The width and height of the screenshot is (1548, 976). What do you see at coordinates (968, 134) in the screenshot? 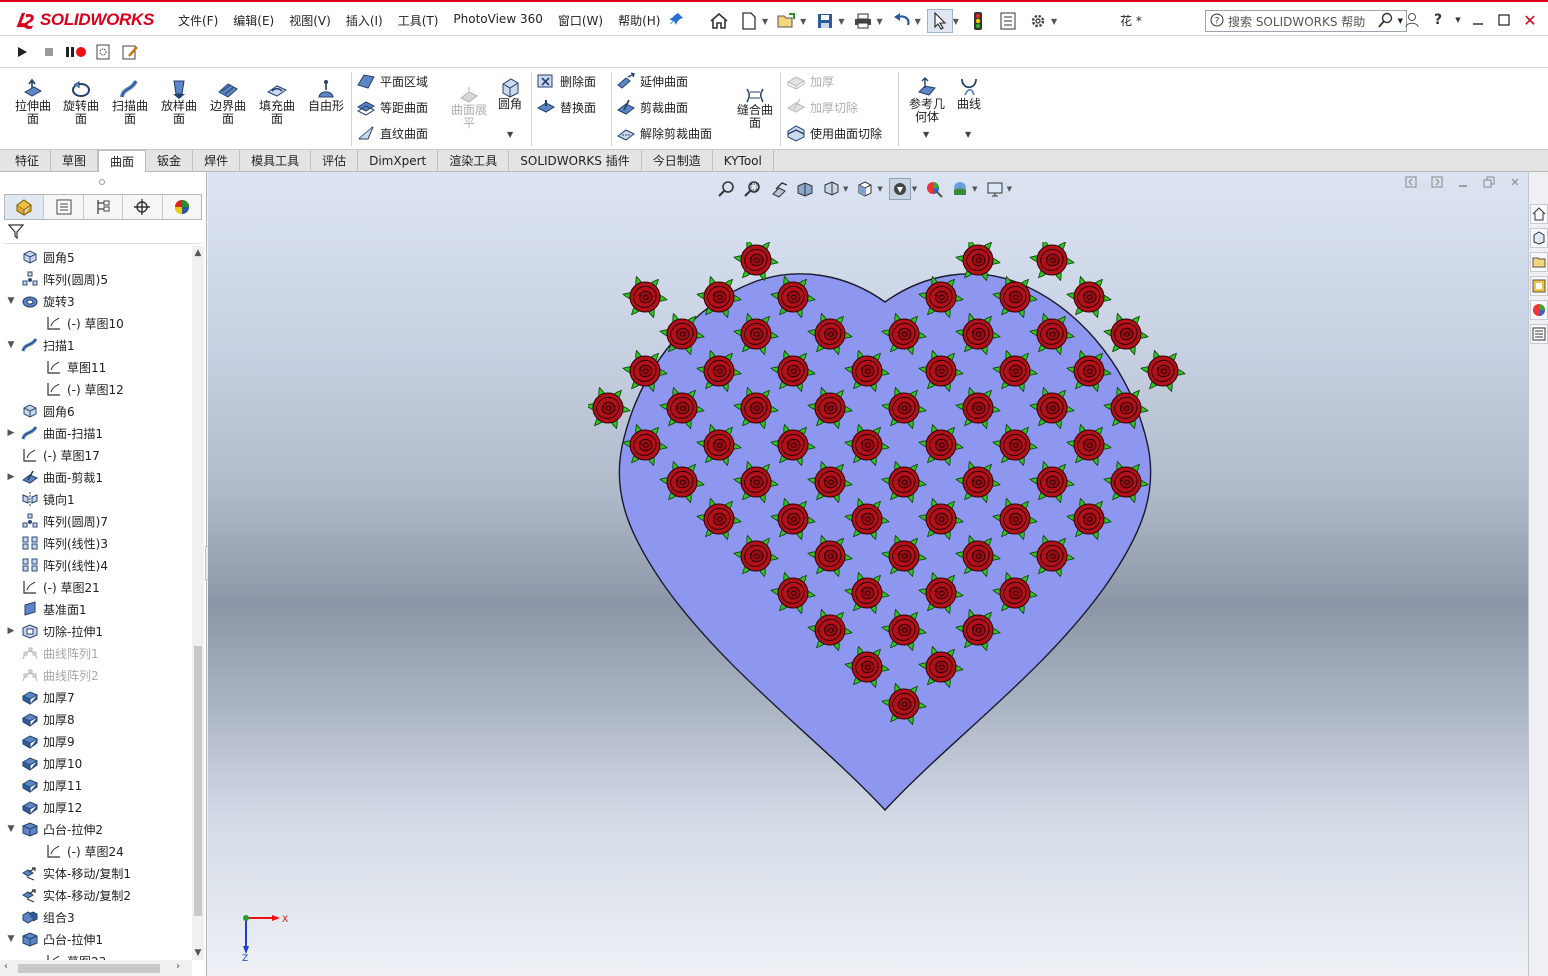
I see `curves-dropdown-icon: ▼` at bounding box center [968, 134].